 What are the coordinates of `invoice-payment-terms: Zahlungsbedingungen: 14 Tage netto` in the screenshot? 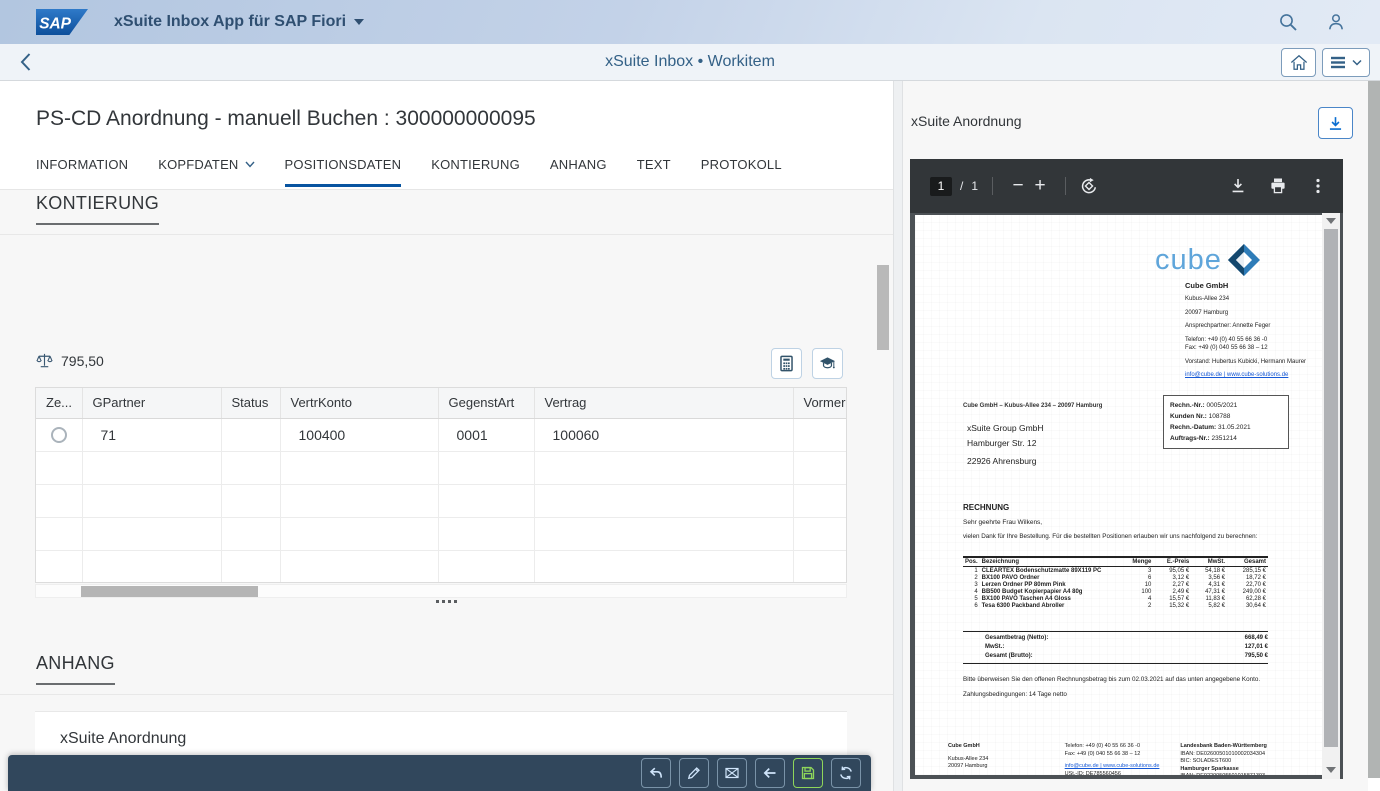 It's located at (1015, 694).